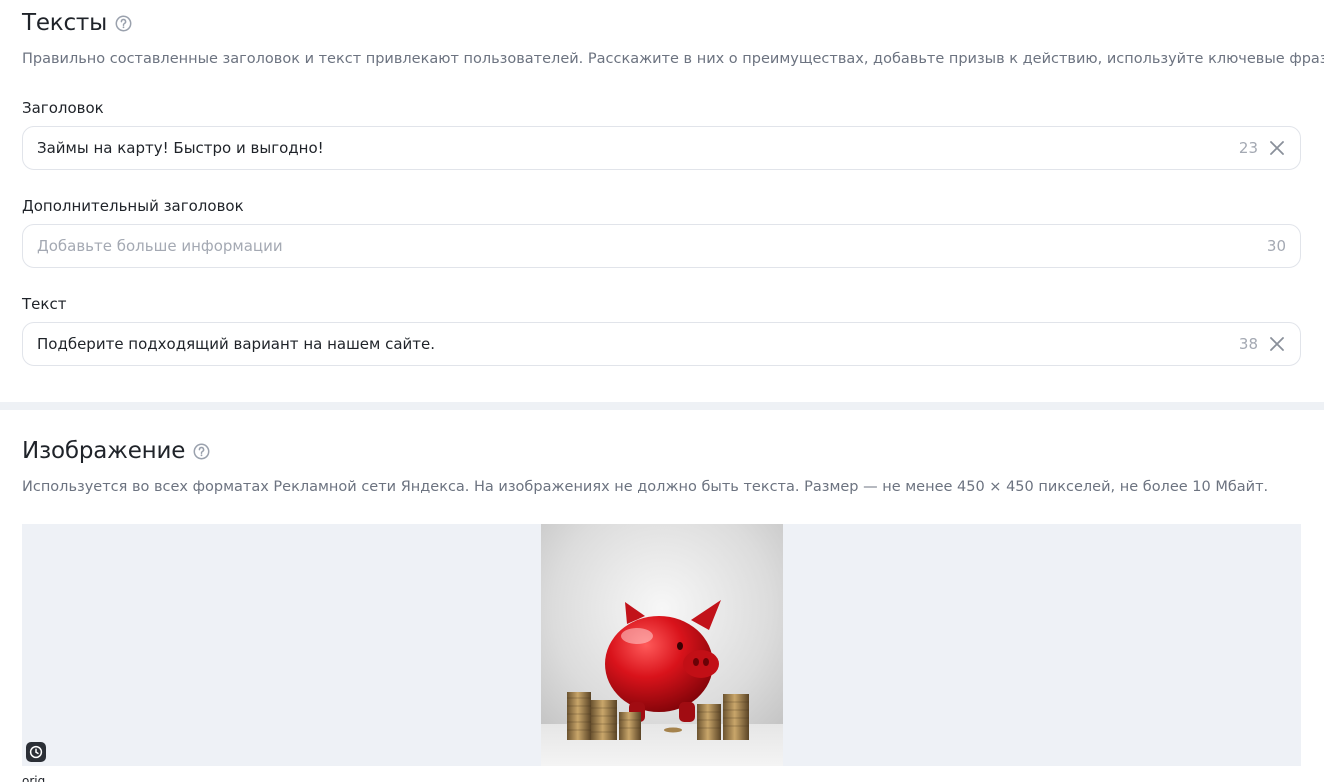  Describe the element at coordinates (638, 148) in the screenshot. I see `headline-value: Займы на карту! Быстро и выгодно!` at that location.